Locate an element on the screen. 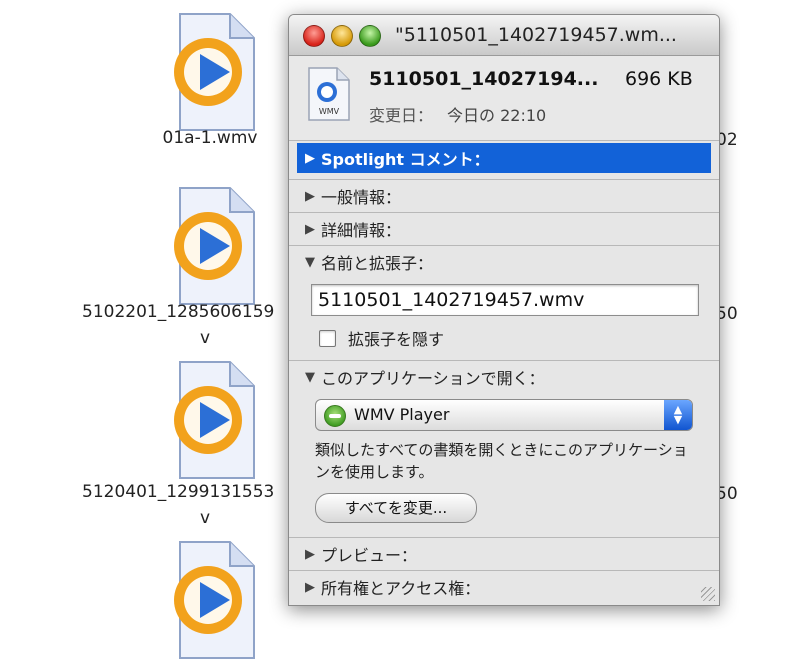  section-header-more-info: ▶ 詳細情報： is located at coordinates (504, 229).